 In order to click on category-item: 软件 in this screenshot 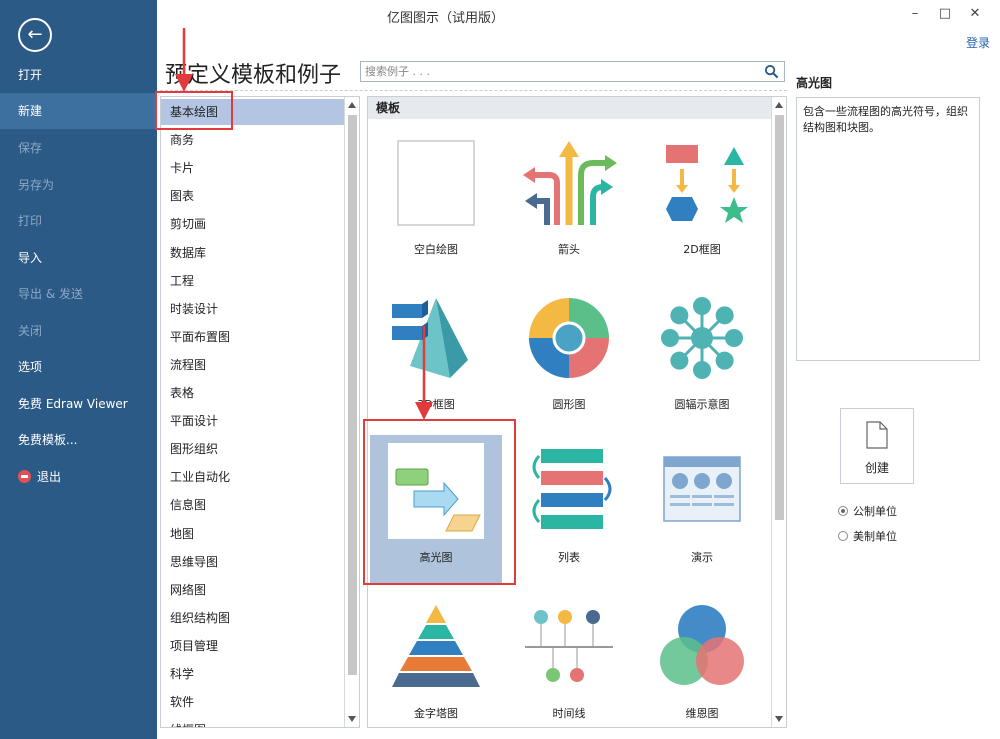, I will do `click(253, 702)`.